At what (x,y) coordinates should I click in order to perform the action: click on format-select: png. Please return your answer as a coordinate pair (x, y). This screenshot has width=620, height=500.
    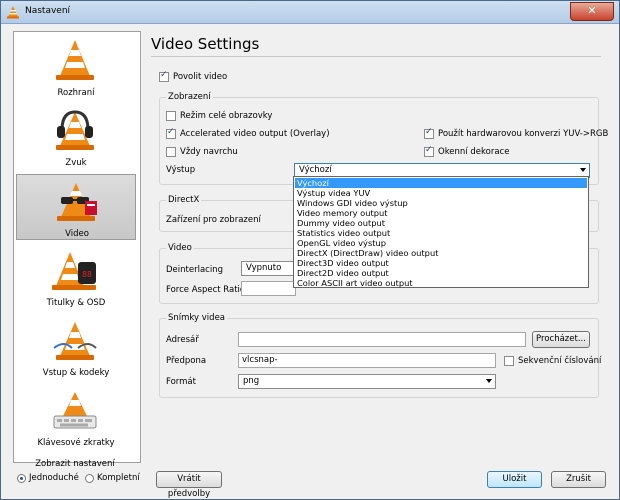
    Looking at the image, I should click on (367, 381).